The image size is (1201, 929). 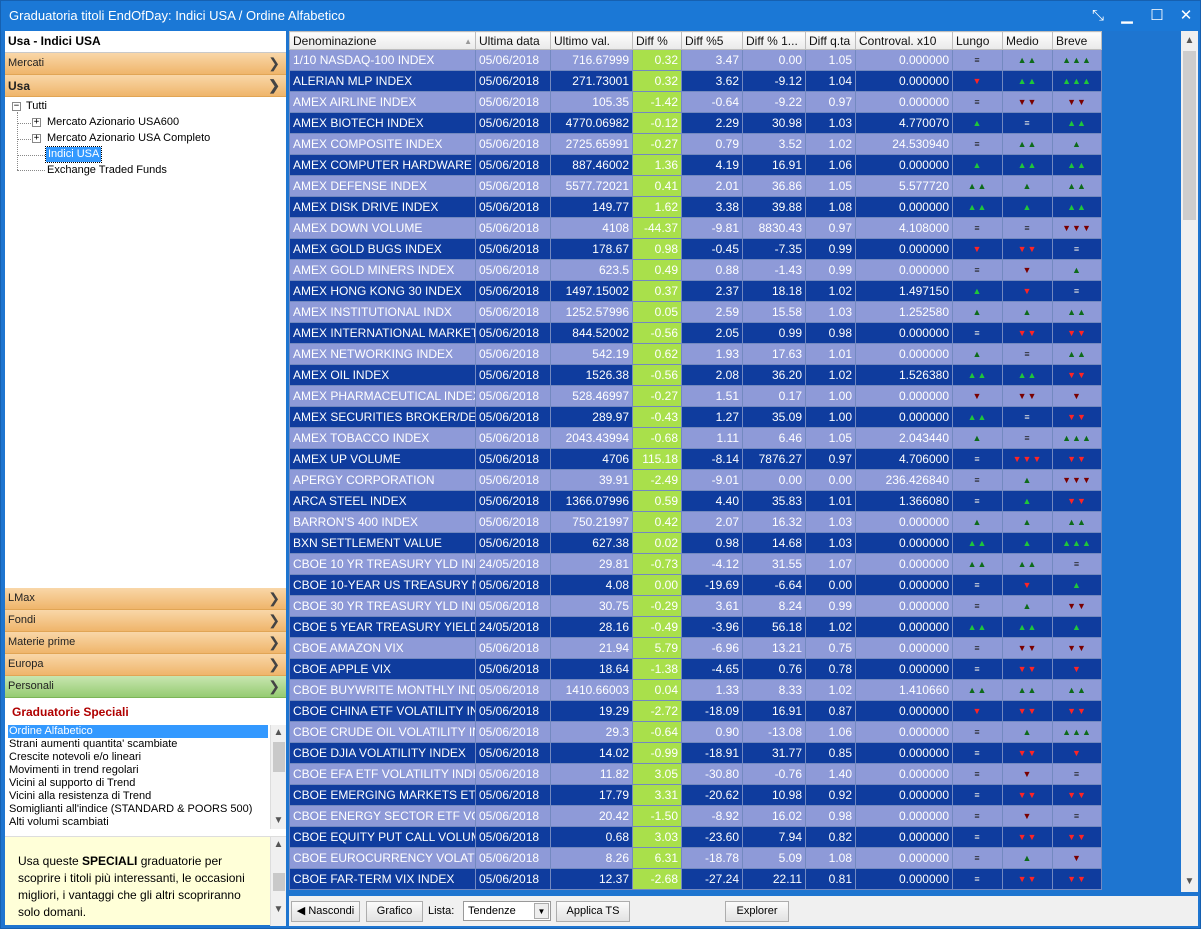 I want to click on accordion-personali: Personali ❯, so click(x=145, y=687).